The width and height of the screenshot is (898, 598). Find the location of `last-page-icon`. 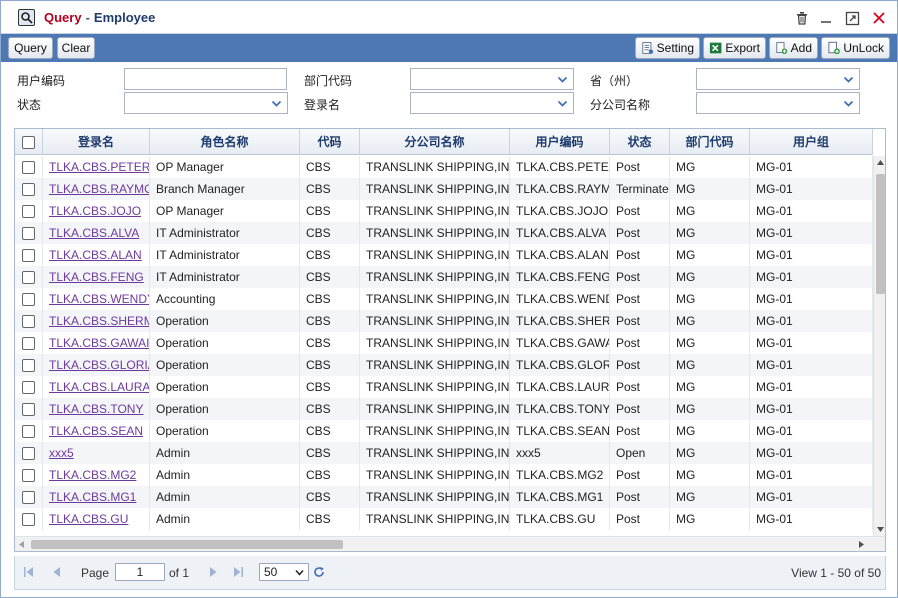

last-page-icon is located at coordinates (238, 572).